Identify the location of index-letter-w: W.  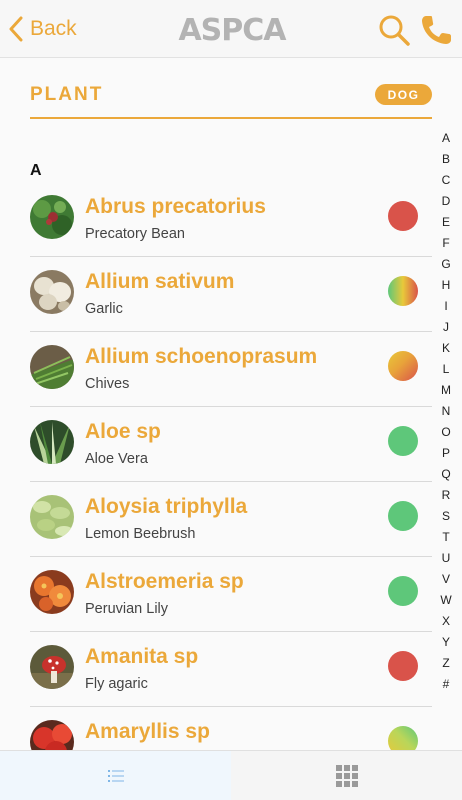
(446, 600).